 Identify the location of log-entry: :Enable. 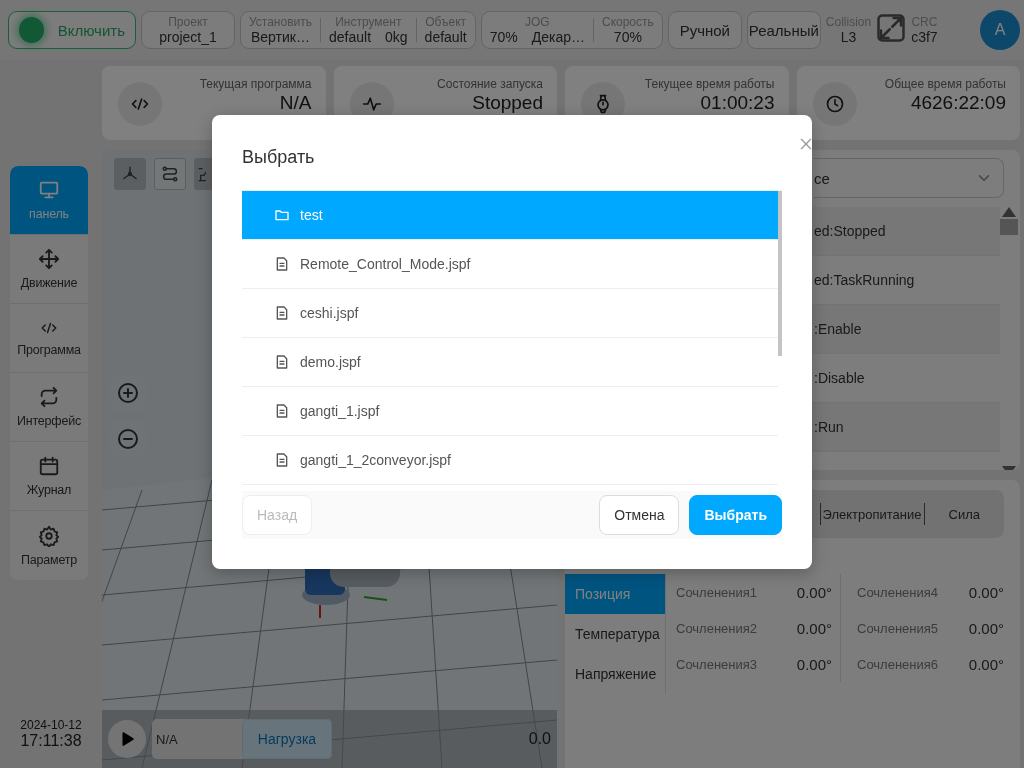
(838, 329).